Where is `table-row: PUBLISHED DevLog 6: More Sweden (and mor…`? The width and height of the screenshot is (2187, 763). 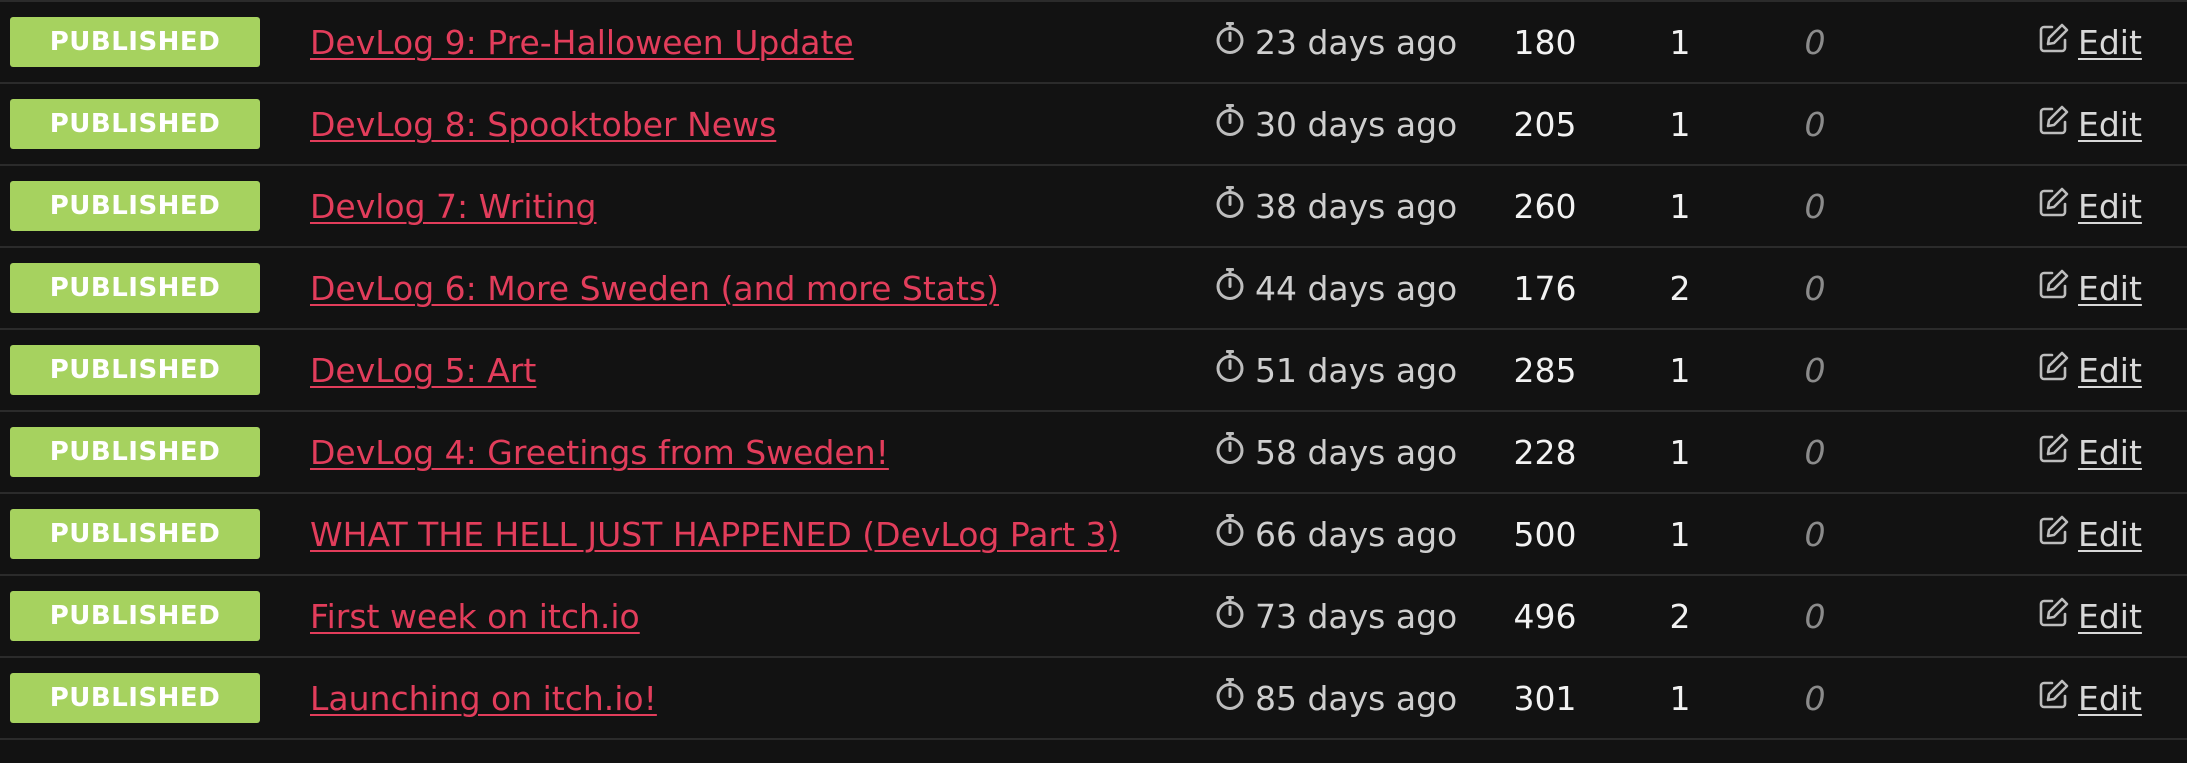 table-row: PUBLISHED DevLog 6: More Sweden (and mor… is located at coordinates (1093, 289).